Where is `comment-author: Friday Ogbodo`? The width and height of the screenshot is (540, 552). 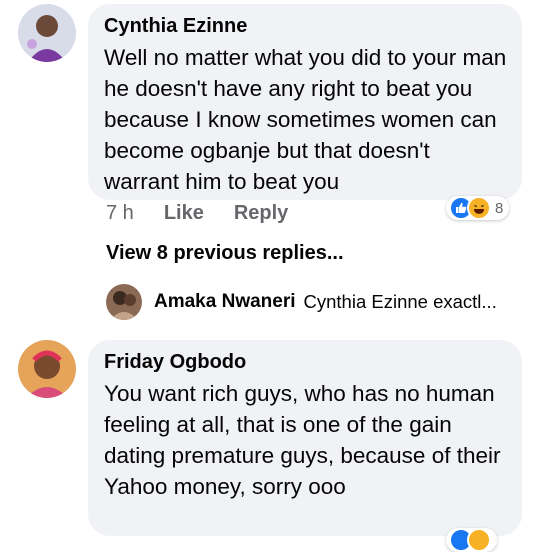
comment-author: Friday Ogbodo is located at coordinates (306, 362).